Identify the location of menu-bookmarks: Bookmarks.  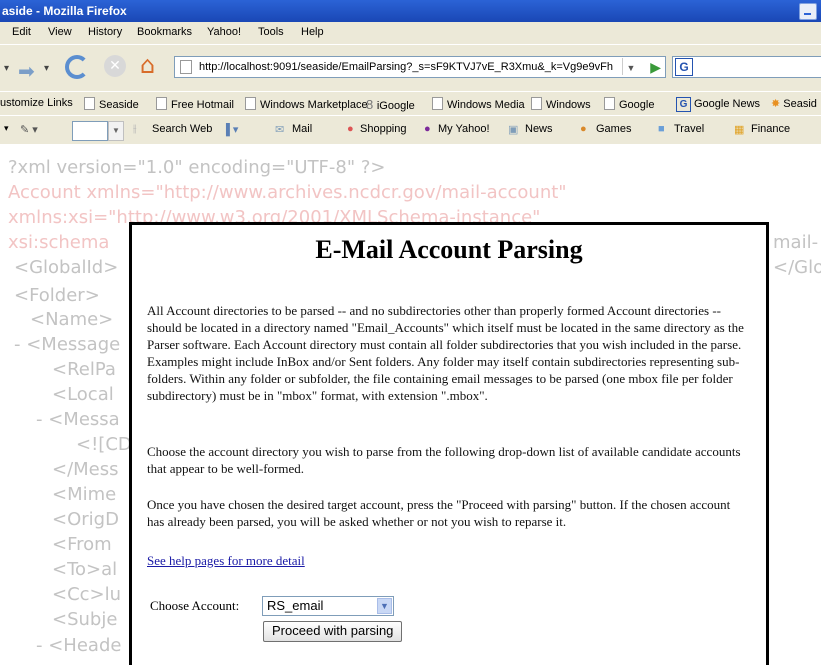
(164, 32).